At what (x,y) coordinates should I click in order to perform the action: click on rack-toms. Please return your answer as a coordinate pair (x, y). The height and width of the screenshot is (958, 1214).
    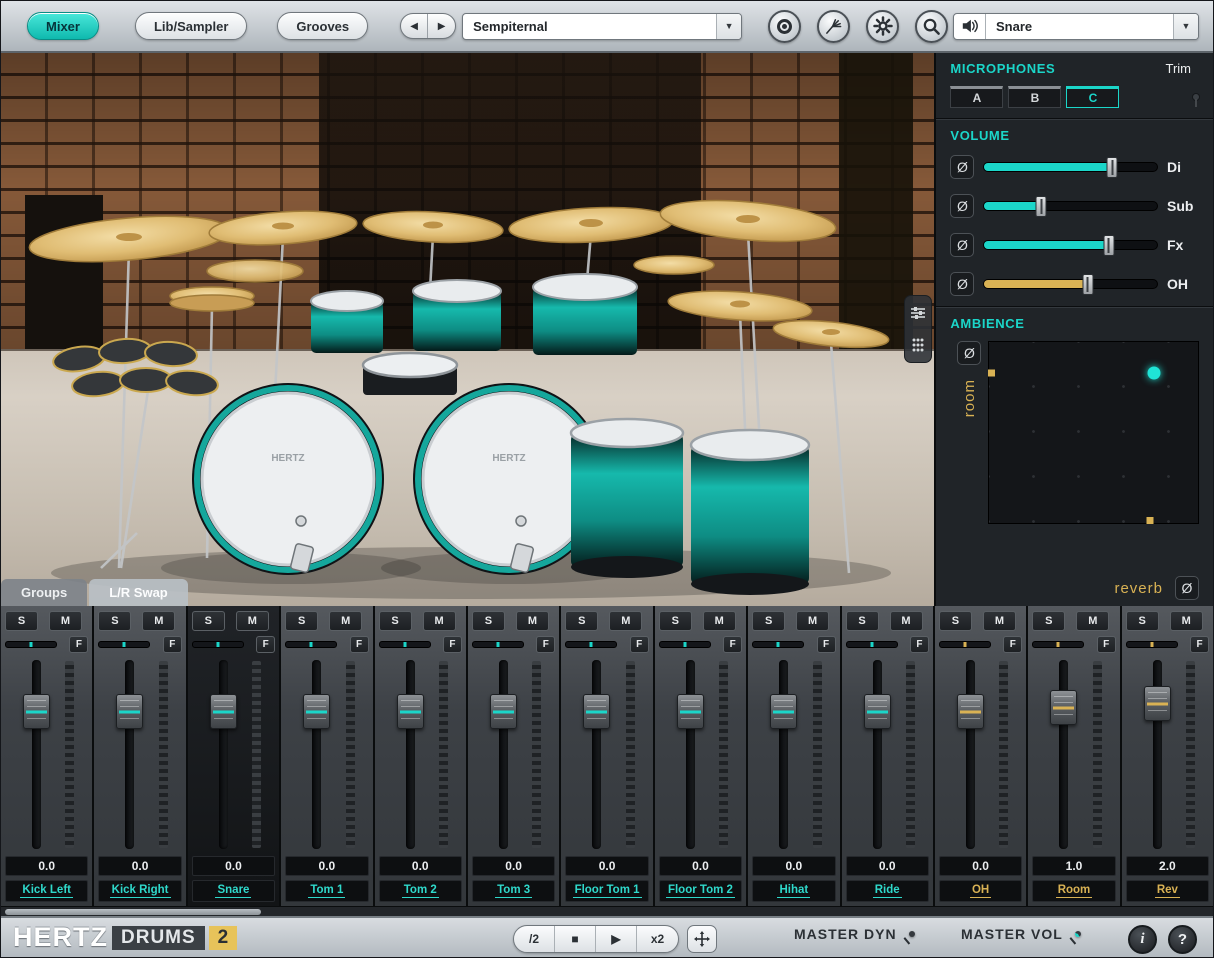
    Looking at the image, I should click on (474, 314).